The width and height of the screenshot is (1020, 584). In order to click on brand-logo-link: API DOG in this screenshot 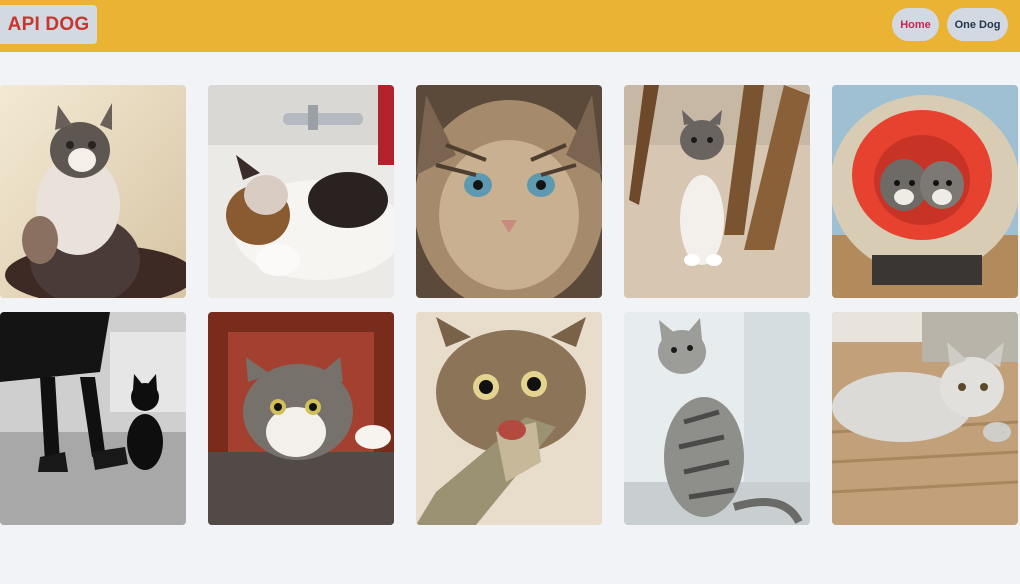, I will do `click(48, 24)`.